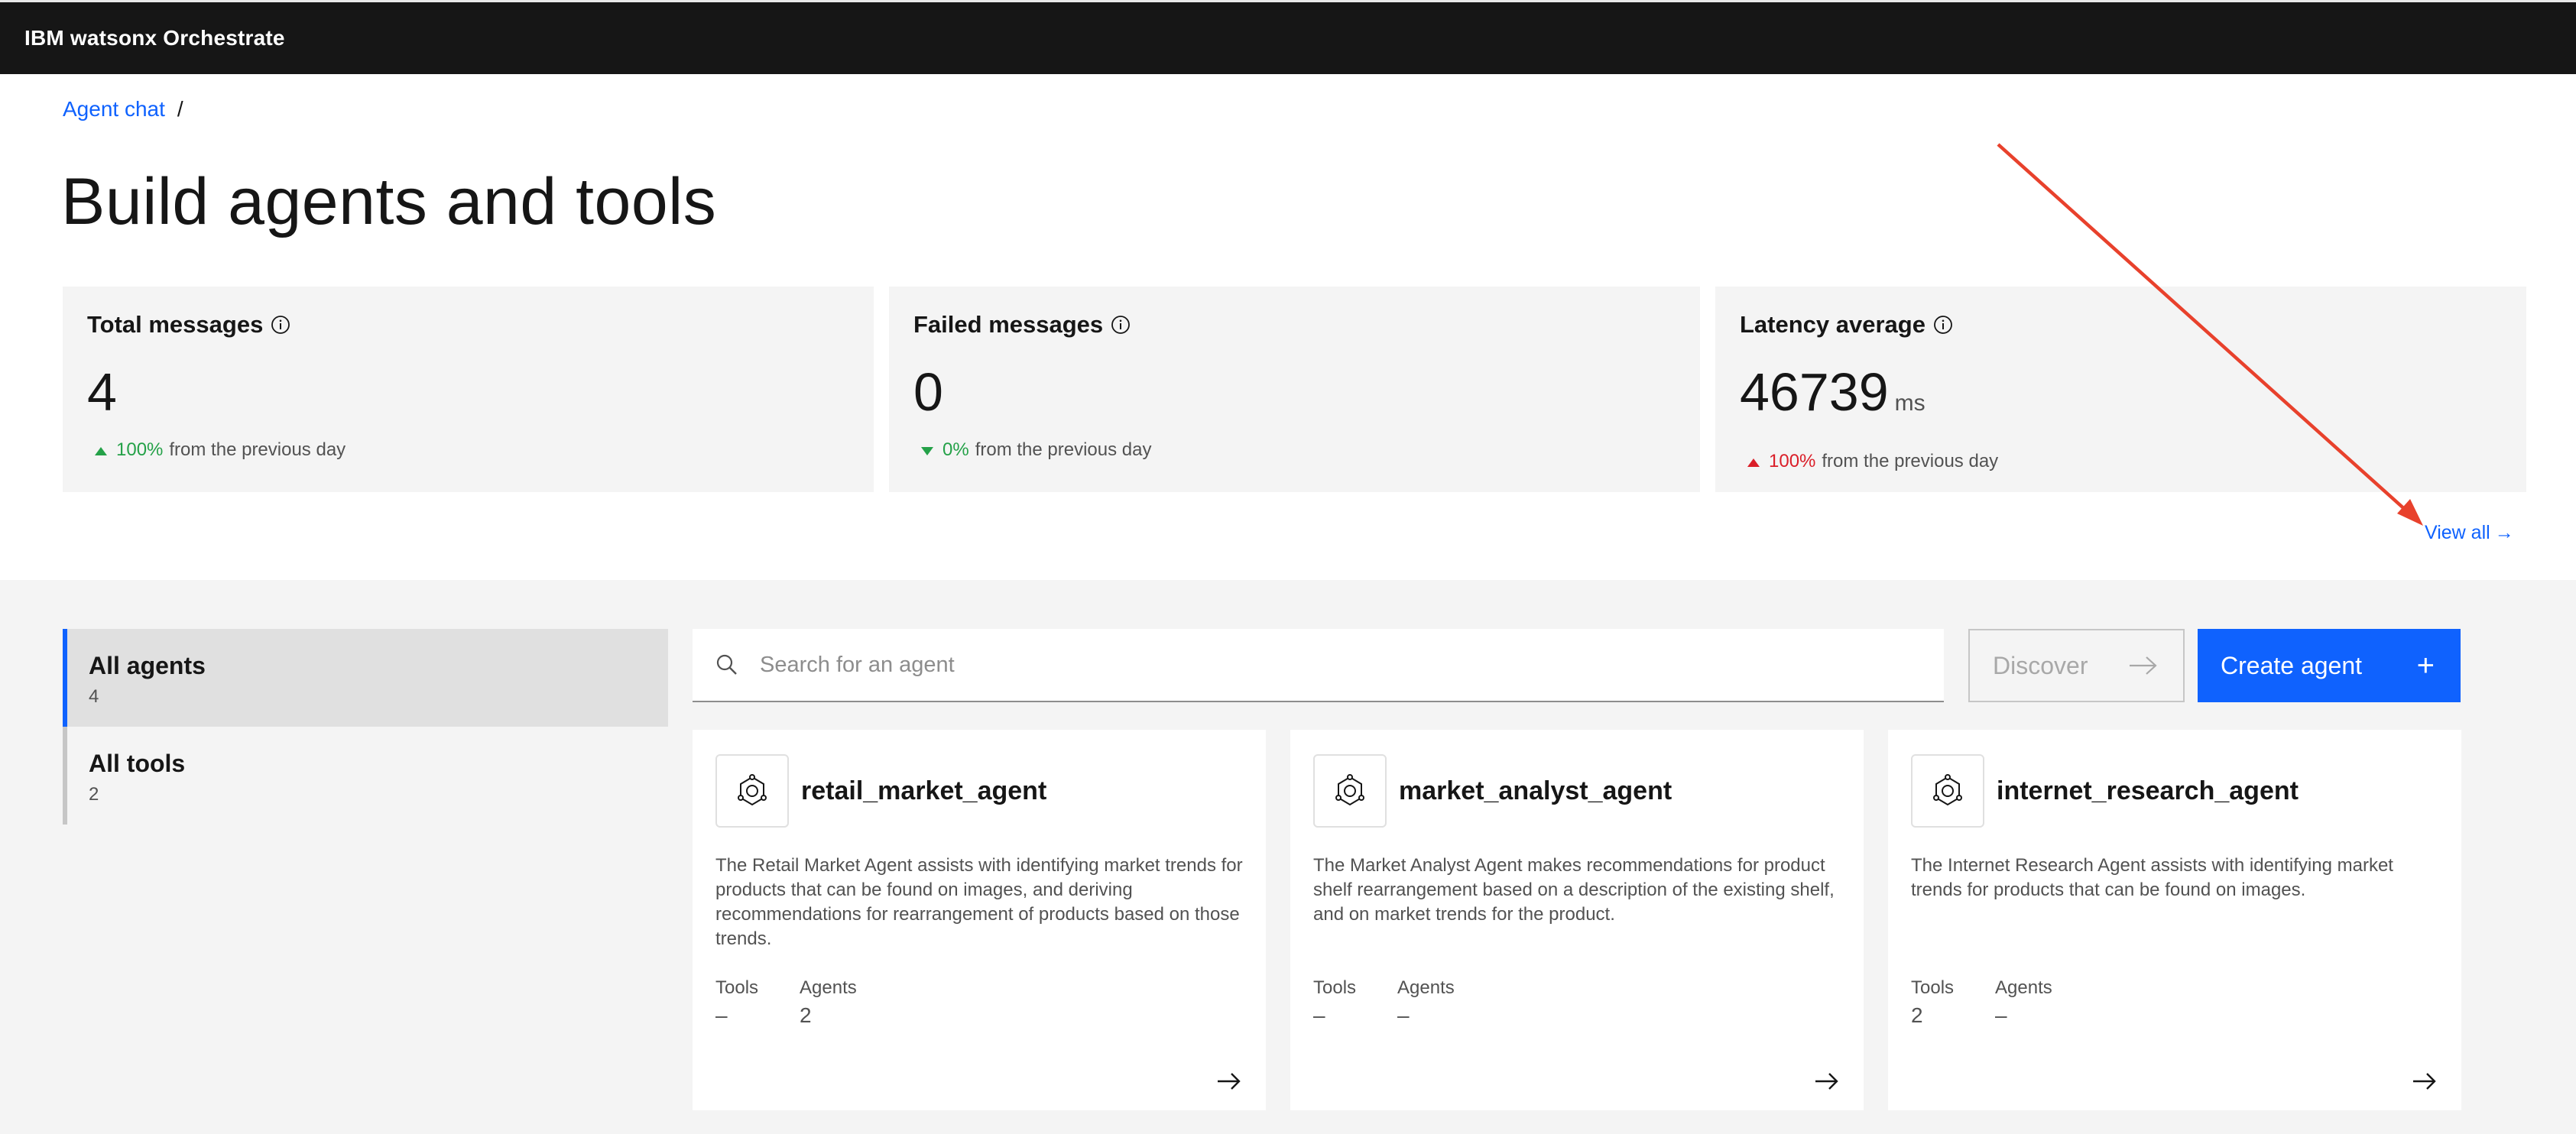 The height and width of the screenshot is (1134, 2576). I want to click on sidebar-item-all-agents: All agents 4, so click(365, 678).